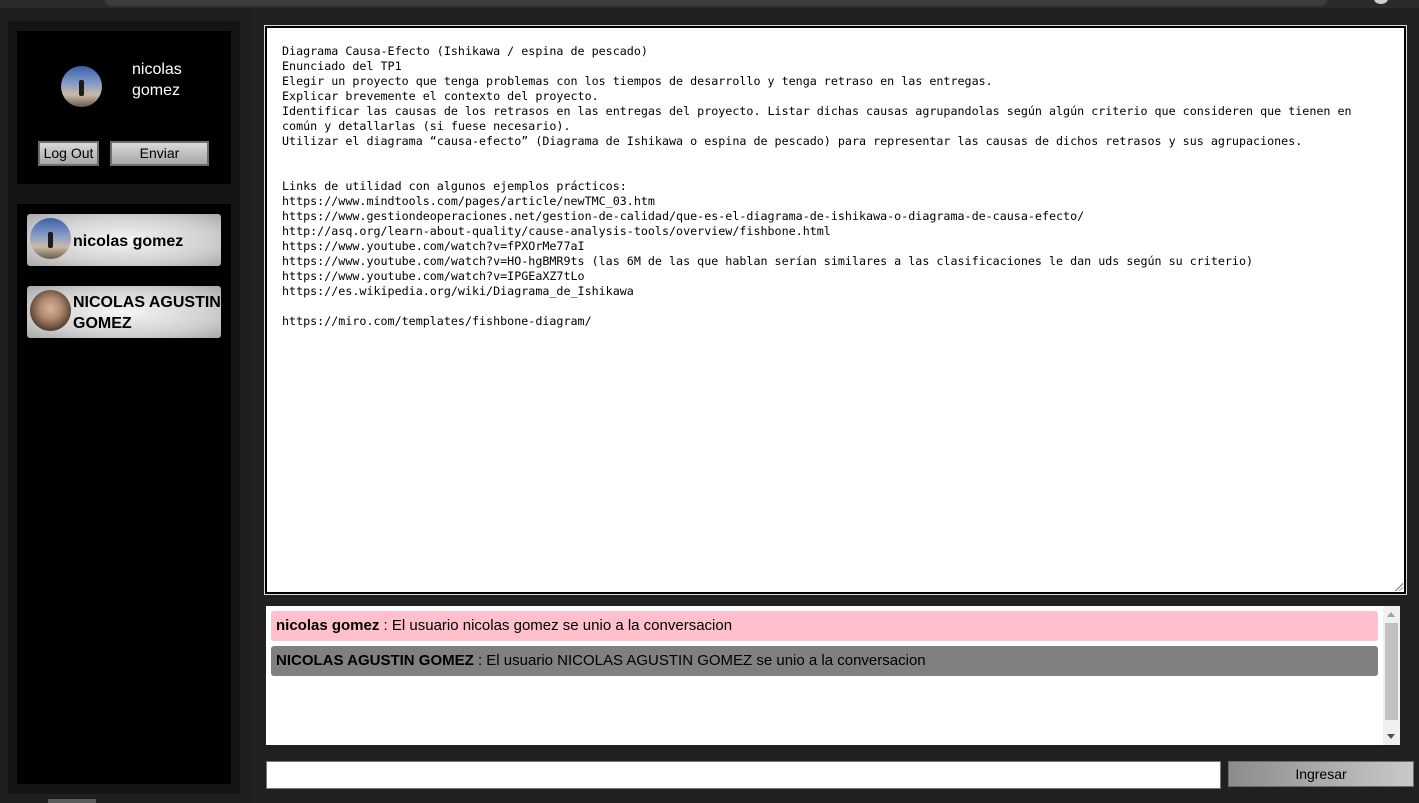 The height and width of the screenshot is (803, 1419). I want to click on bottom-tab-indicator, so click(72, 801).